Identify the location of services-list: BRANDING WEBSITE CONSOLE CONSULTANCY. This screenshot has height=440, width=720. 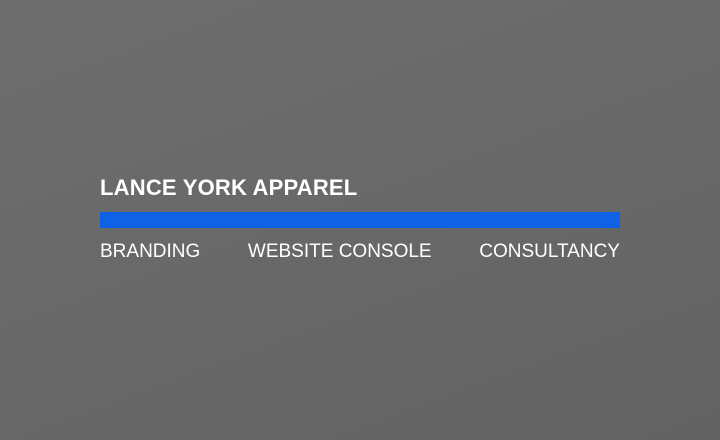
(360, 252).